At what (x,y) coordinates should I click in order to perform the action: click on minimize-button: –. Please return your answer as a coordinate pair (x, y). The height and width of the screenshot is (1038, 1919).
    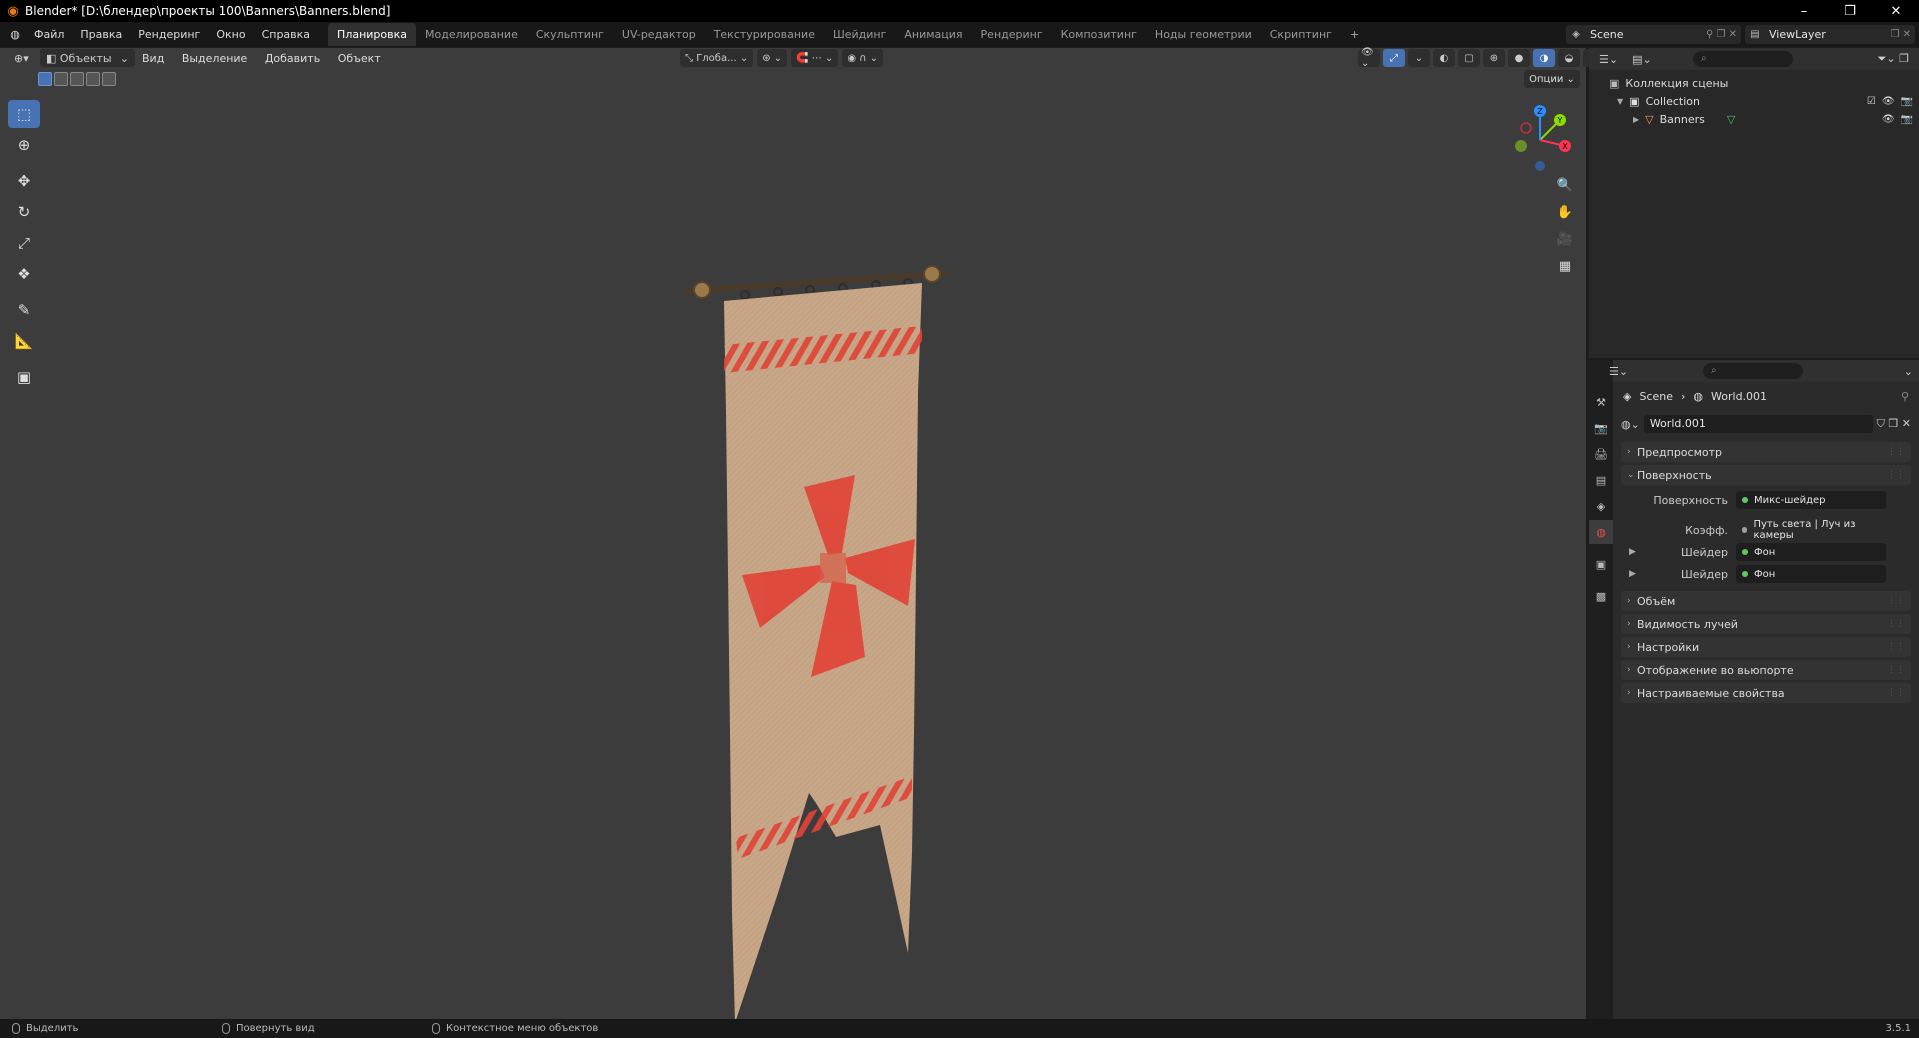
    Looking at the image, I should click on (1804, 11).